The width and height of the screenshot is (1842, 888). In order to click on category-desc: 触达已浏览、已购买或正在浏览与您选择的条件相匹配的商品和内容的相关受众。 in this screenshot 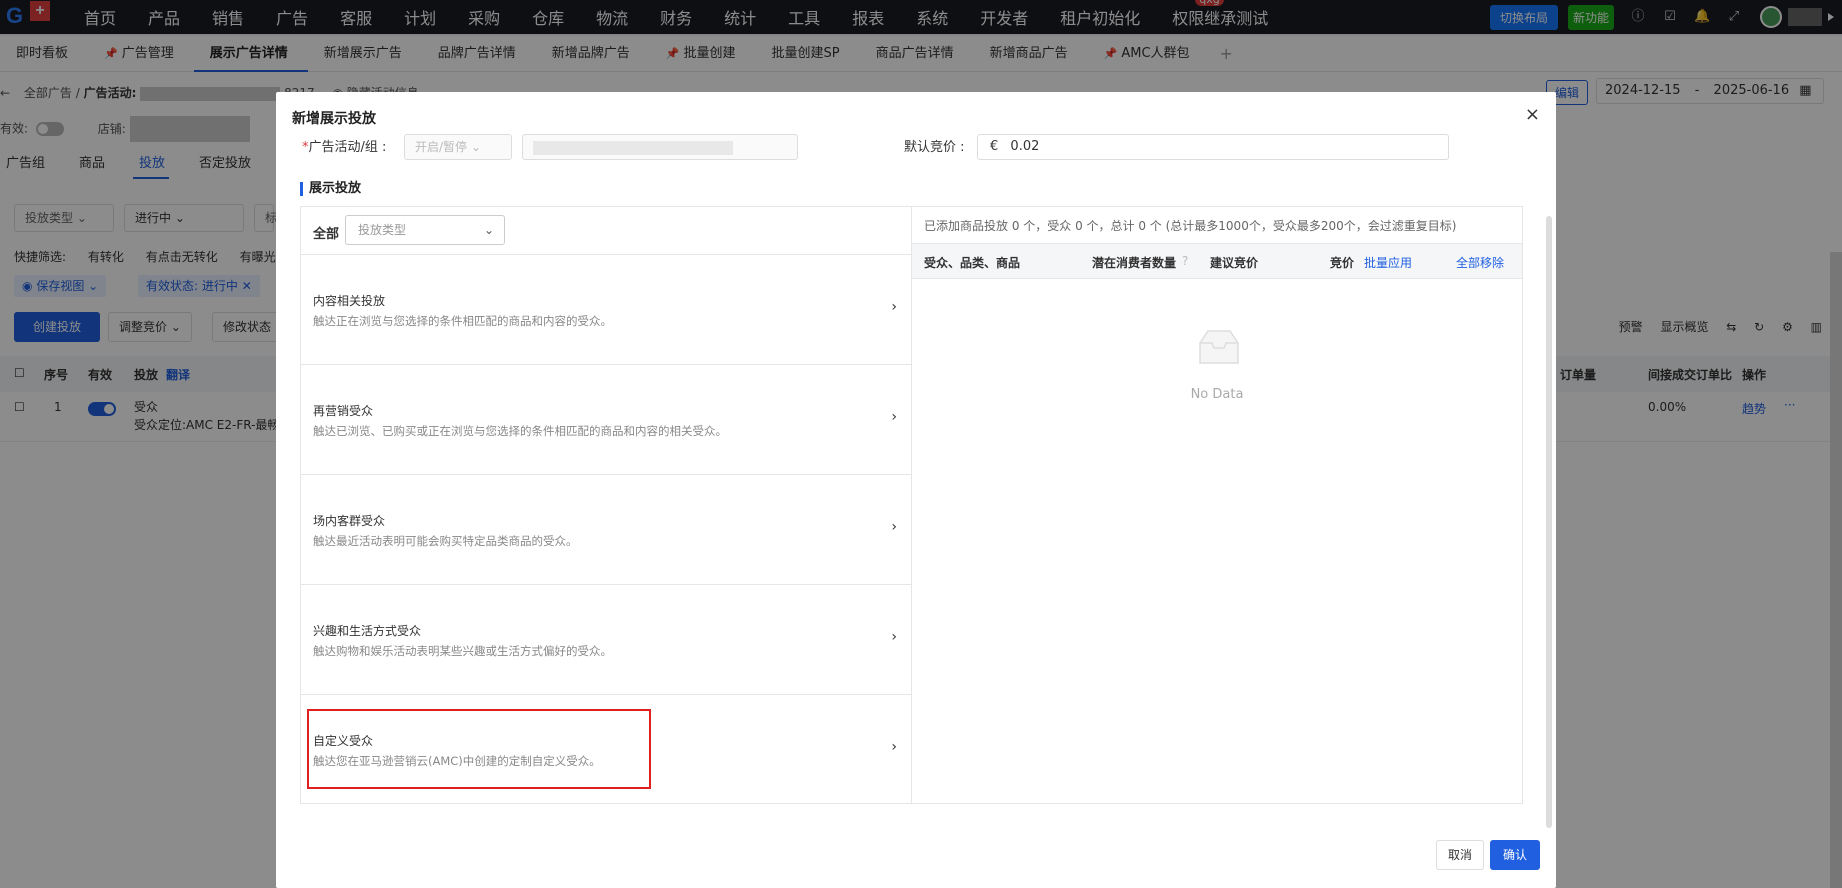, I will do `click(520, 431)`.